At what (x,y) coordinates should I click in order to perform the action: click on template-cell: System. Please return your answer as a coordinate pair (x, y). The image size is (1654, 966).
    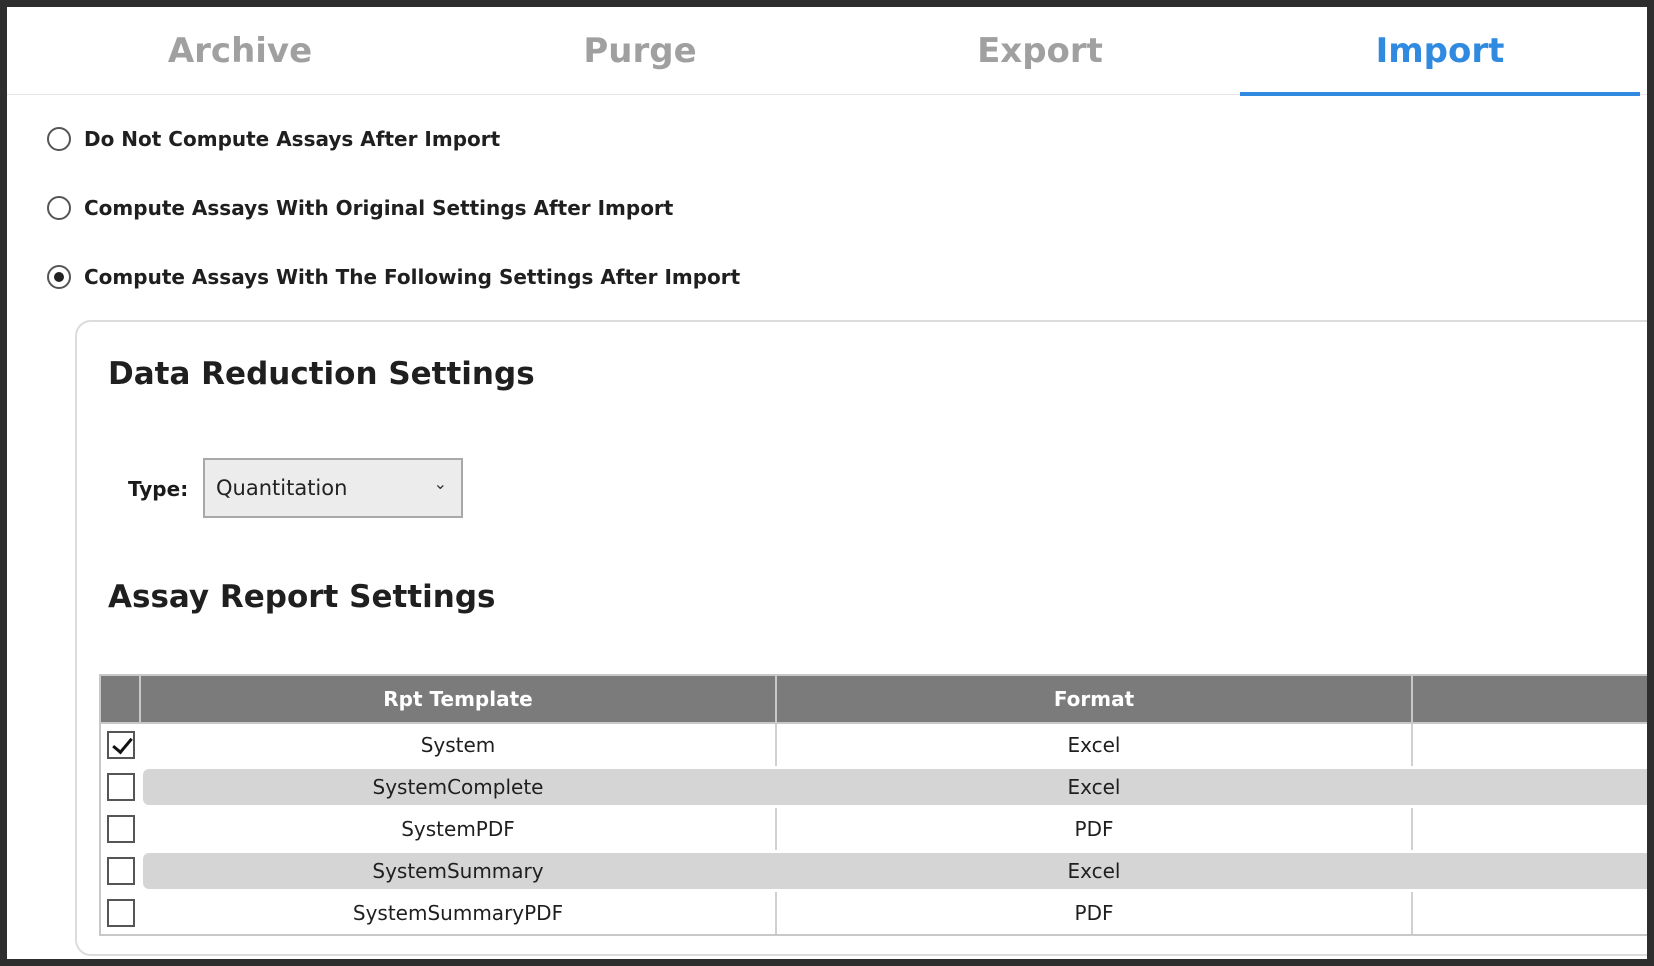
    Looking at the image, I should click on (459, 745).